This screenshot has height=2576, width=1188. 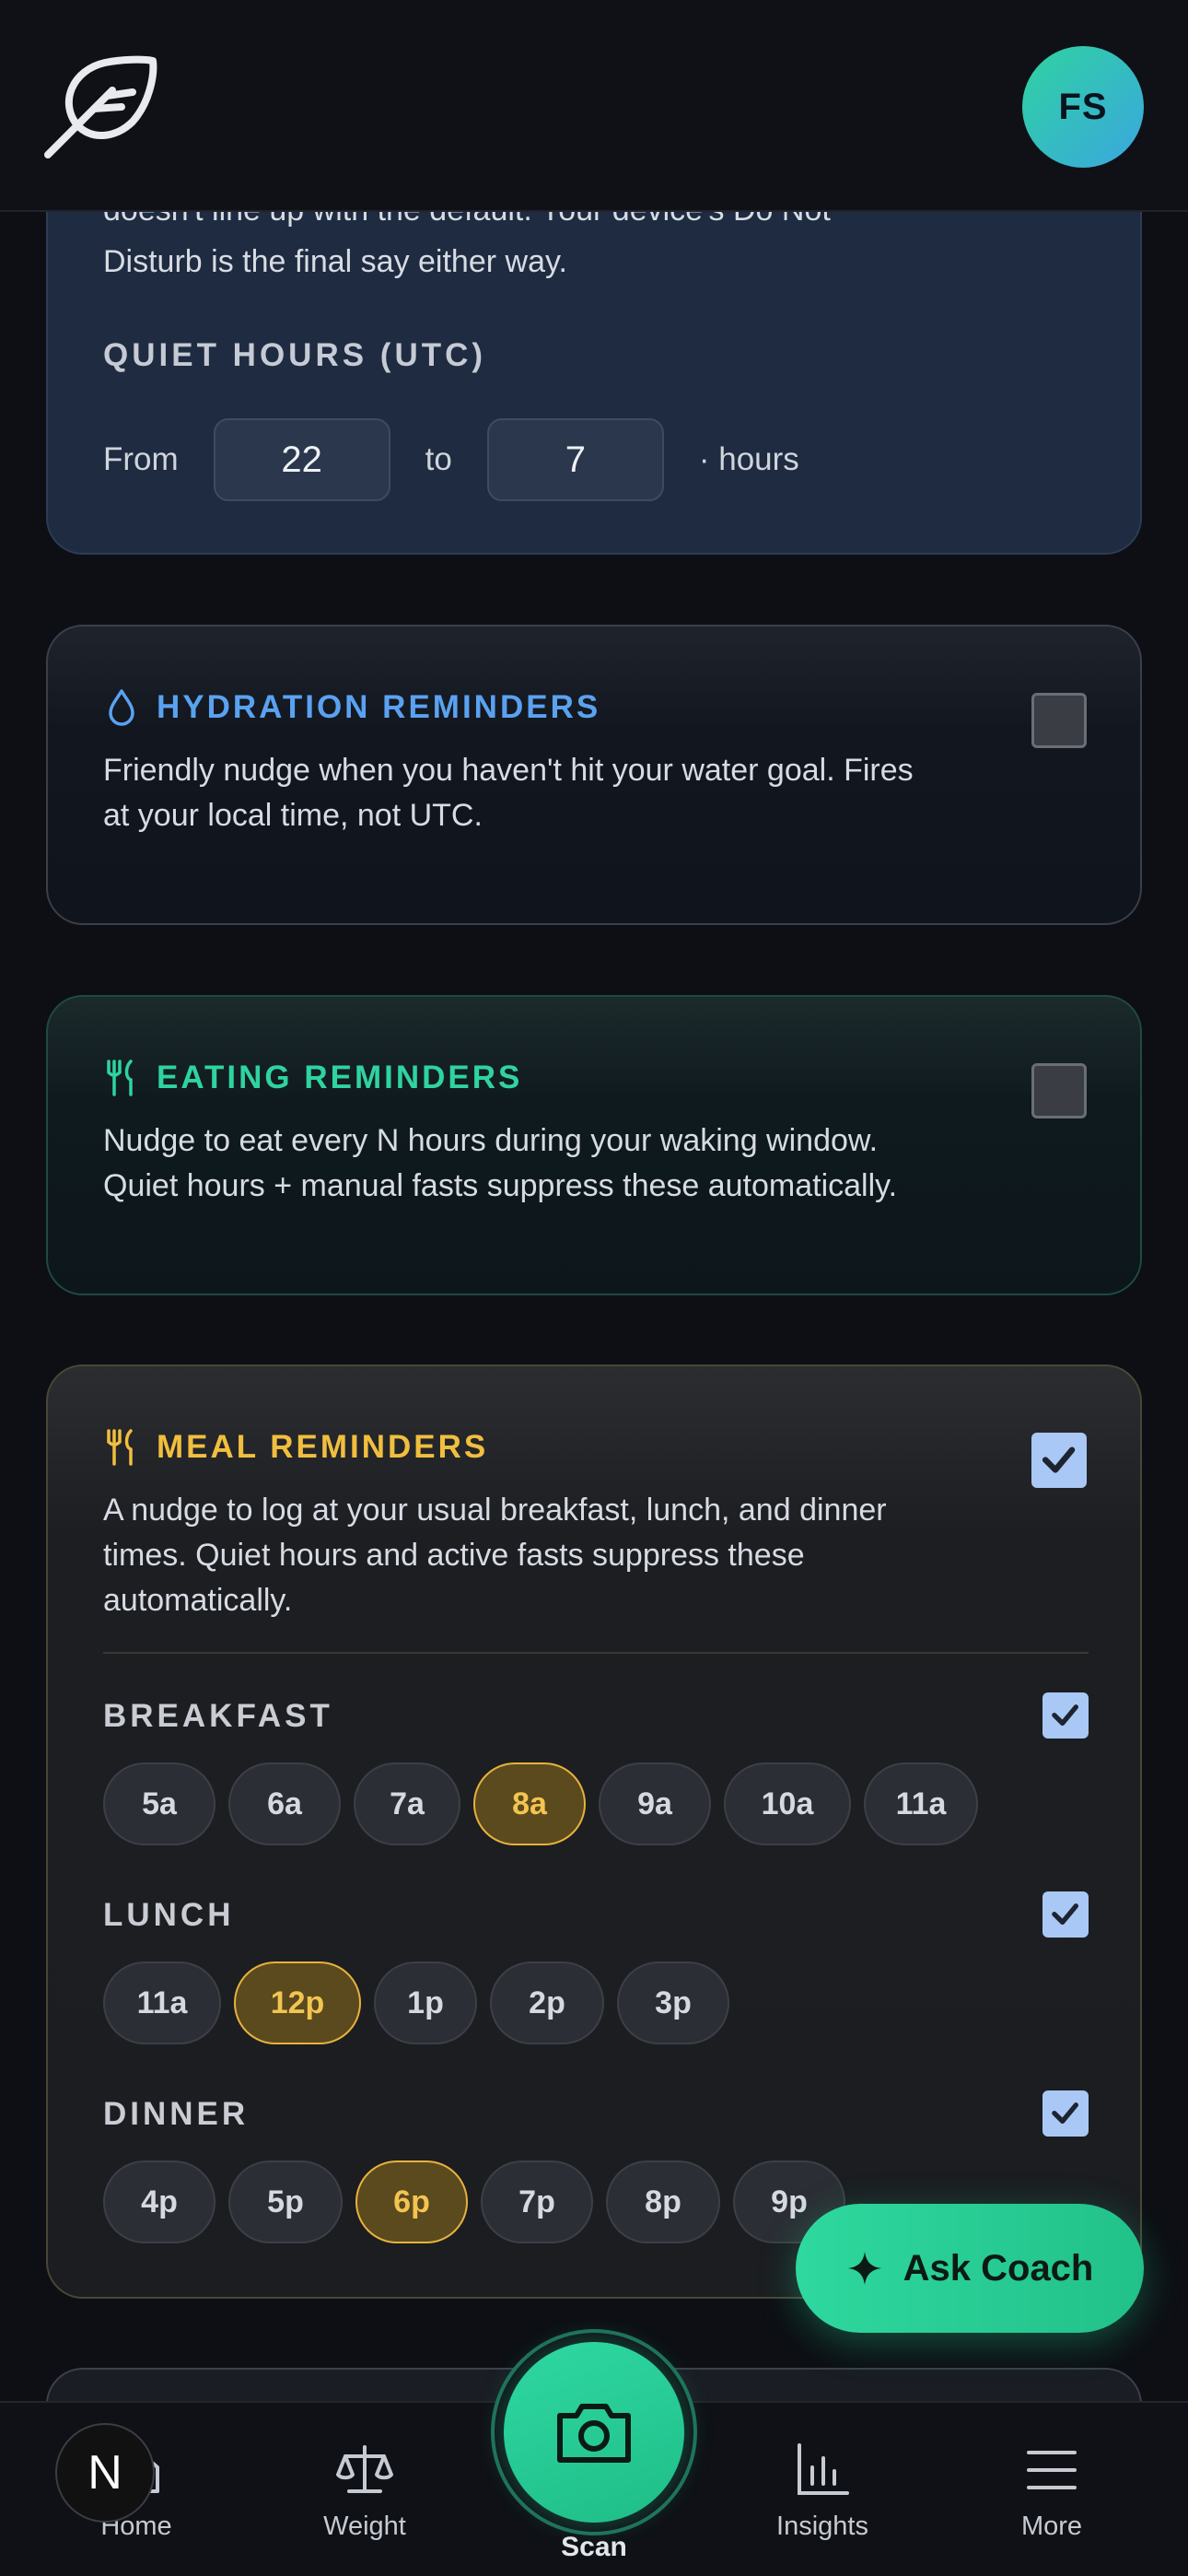 I want to click on dinner-chip: 4p, so click(x=159, y=2201).